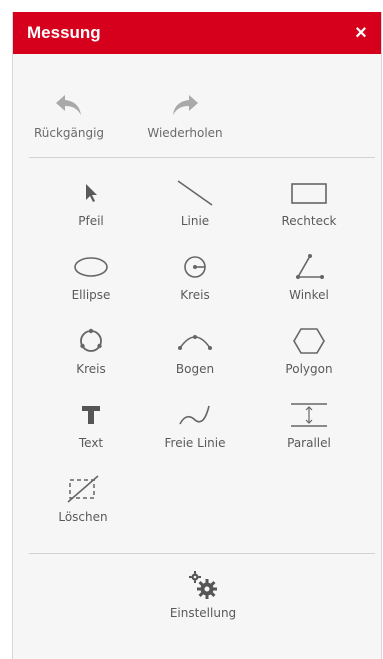 The height and width of the screenshot is (659, 383). I want to click on redo-button: Wiederholen, so click(185, 119).